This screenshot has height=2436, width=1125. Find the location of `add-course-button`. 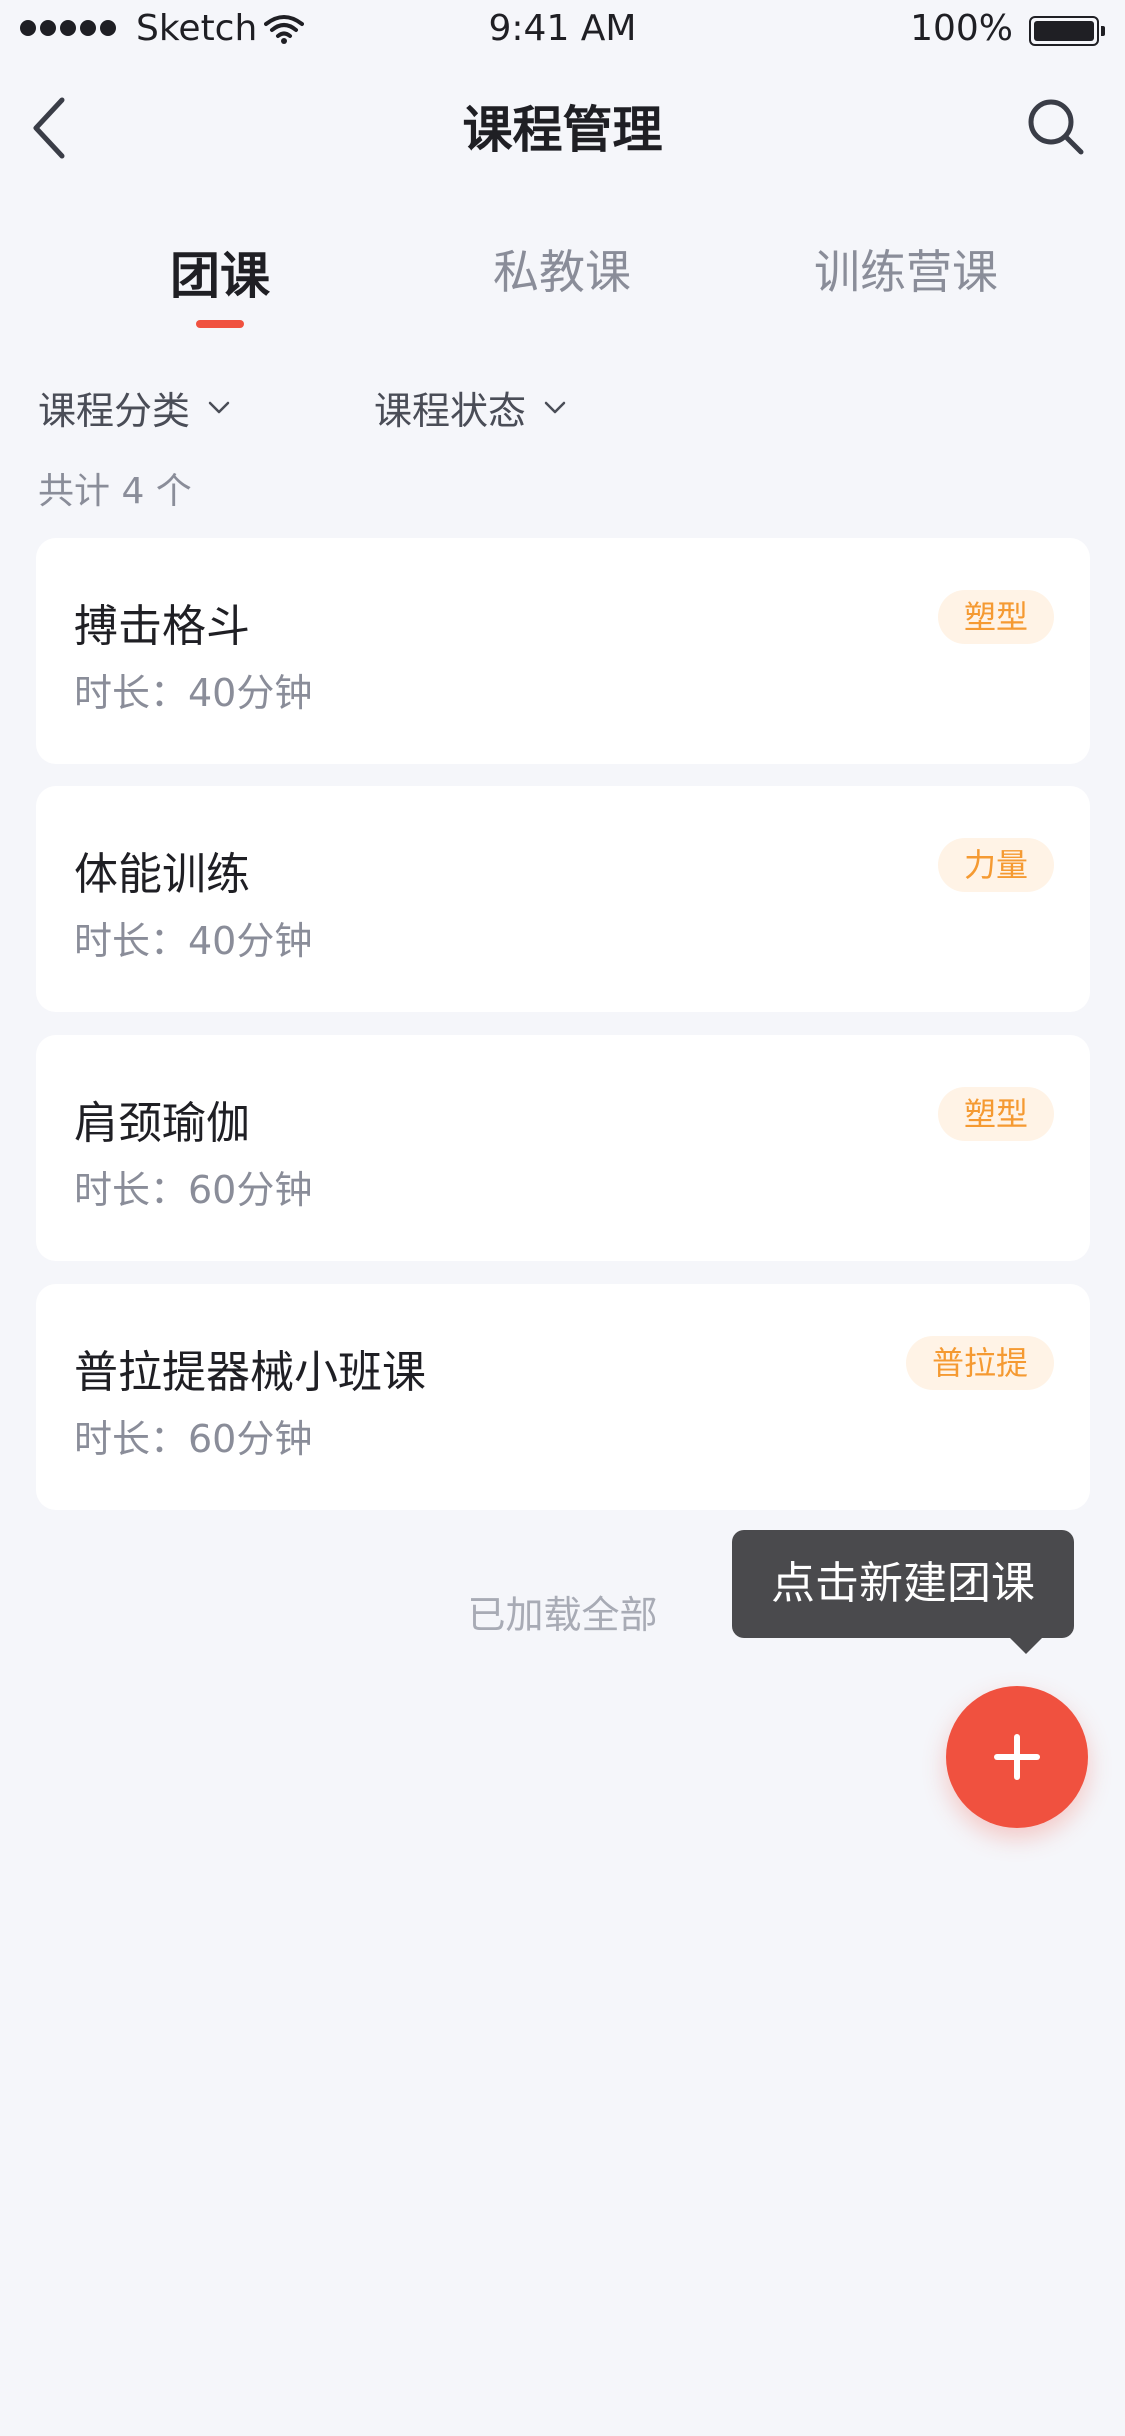

add-course-button is located at coordinates (1017, 1757).